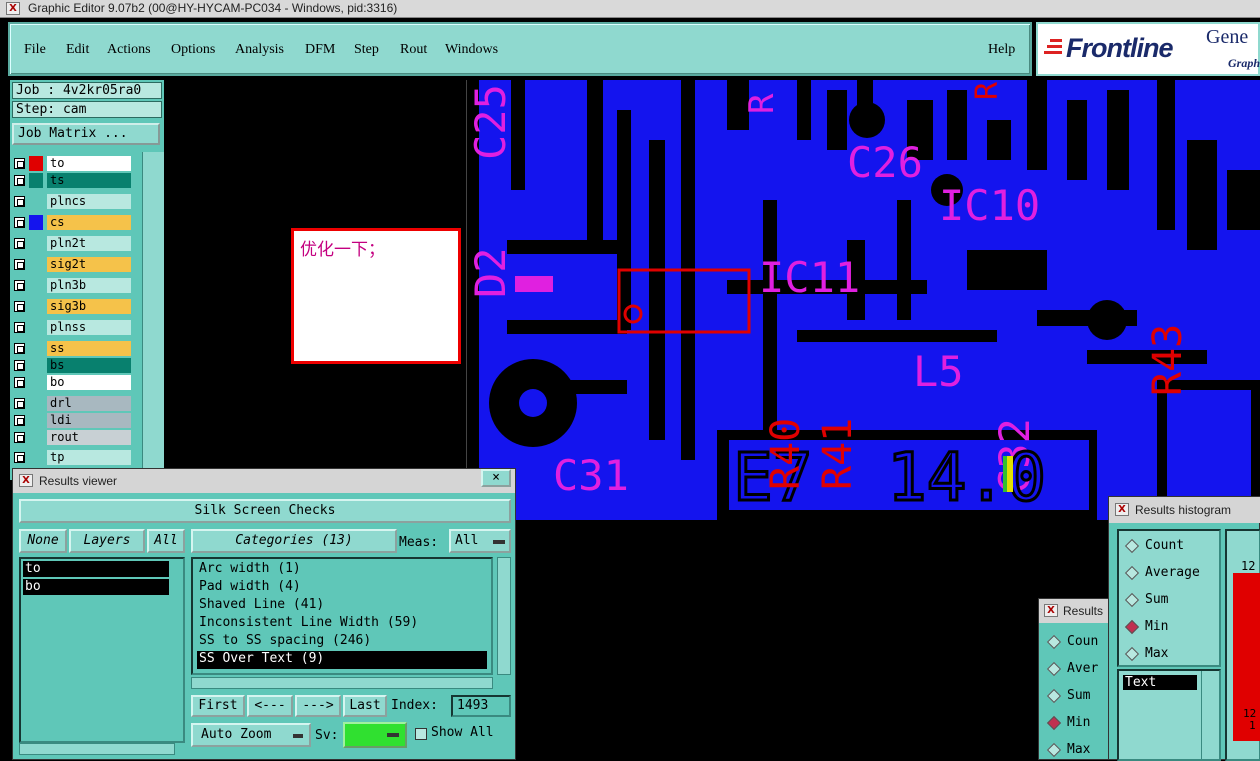 This screenshot has width=1260, height=761. I want to click on menu-step: Step, so click(366, 50).